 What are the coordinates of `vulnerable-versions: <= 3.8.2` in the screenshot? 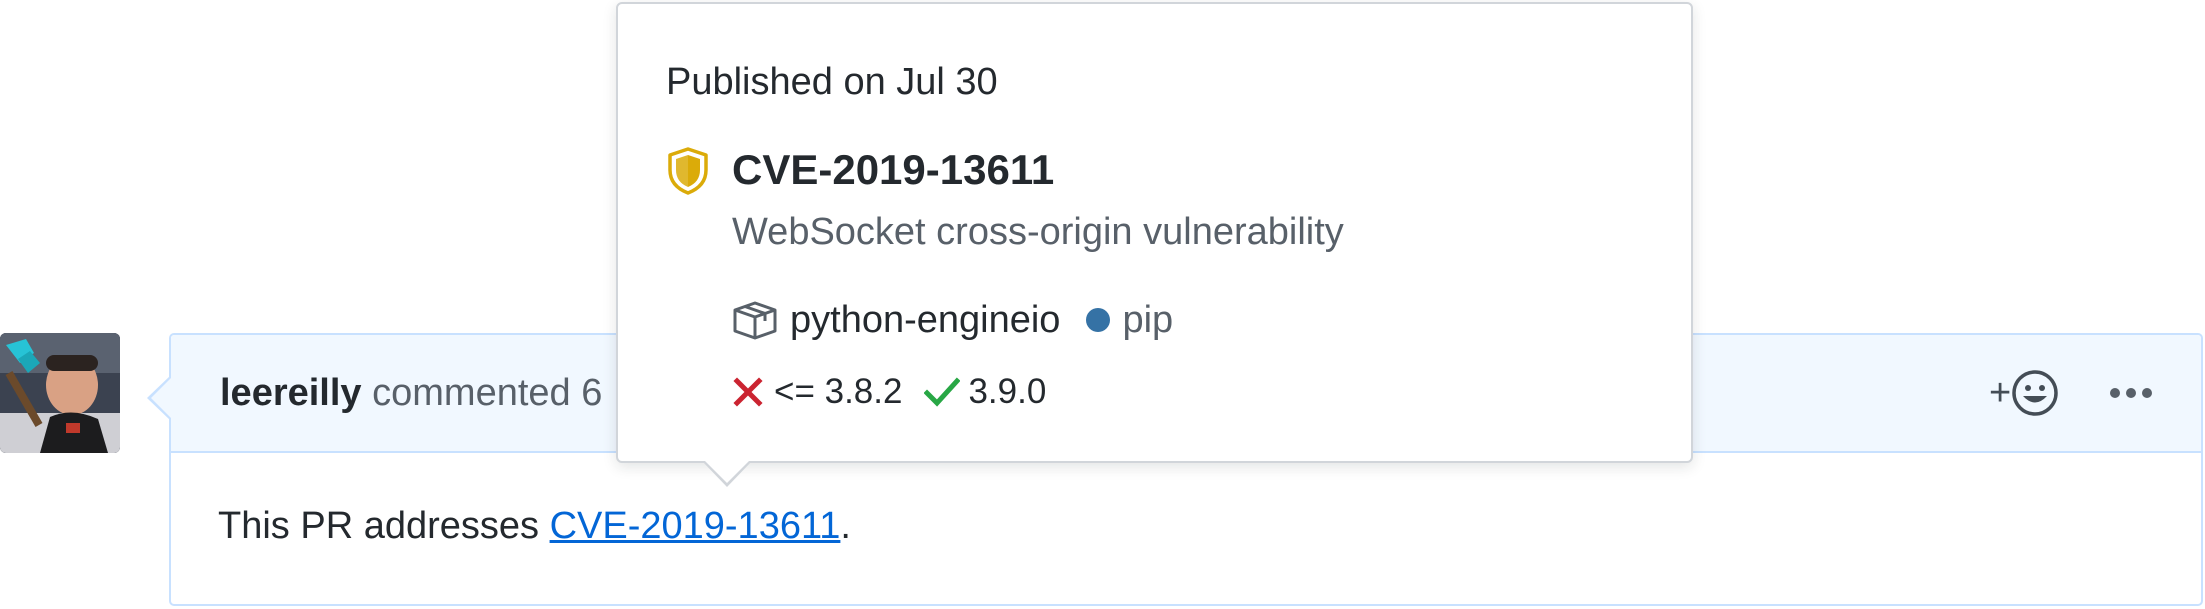 It's located at (838, 391).